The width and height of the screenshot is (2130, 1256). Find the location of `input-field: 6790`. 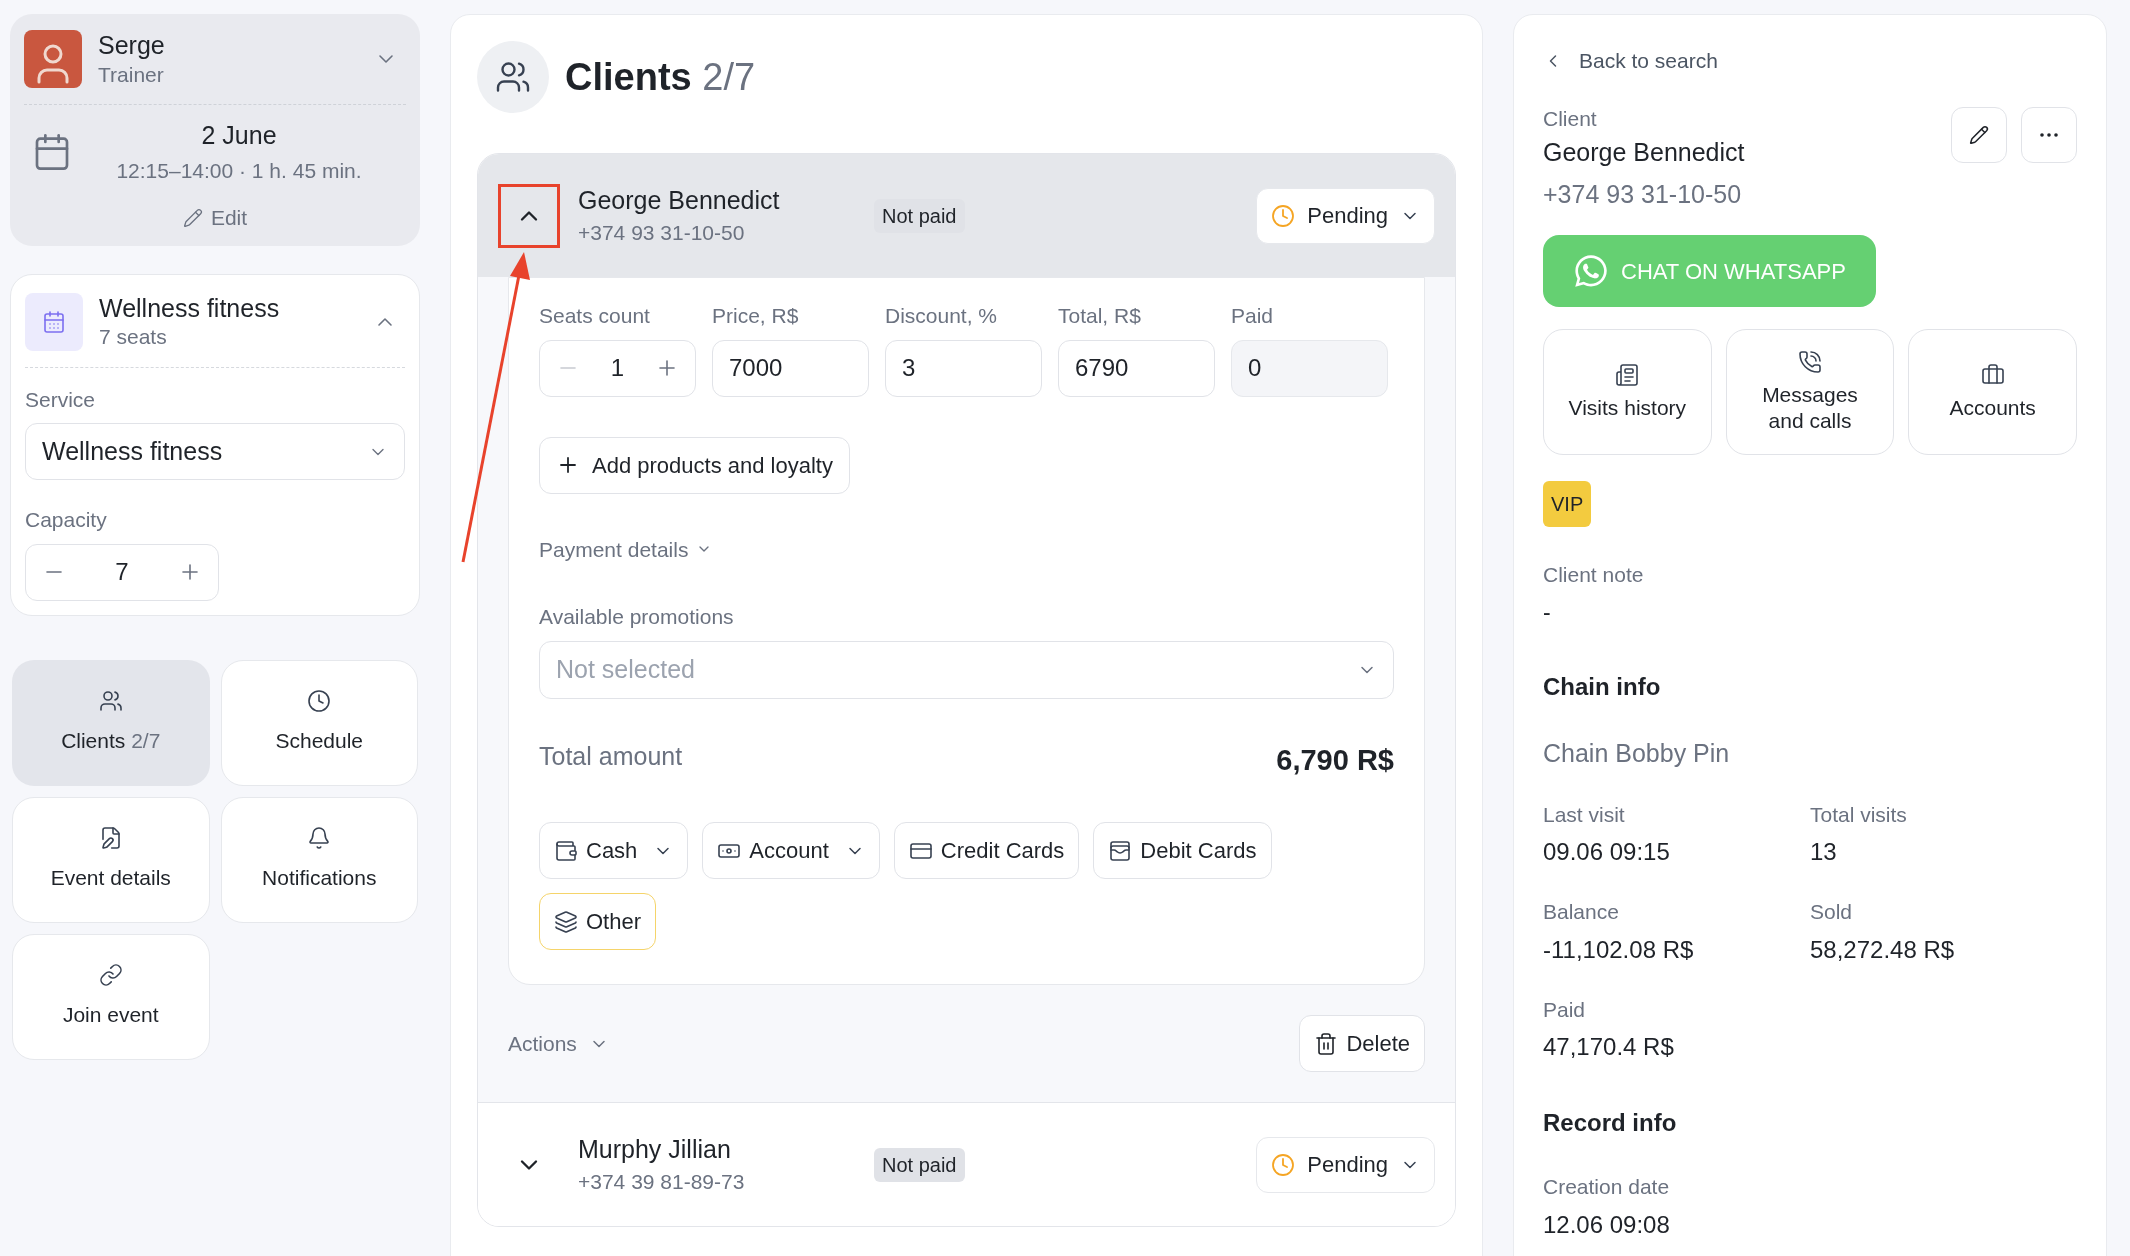

input-field: 6790 is located at coordinates (1136, 368).